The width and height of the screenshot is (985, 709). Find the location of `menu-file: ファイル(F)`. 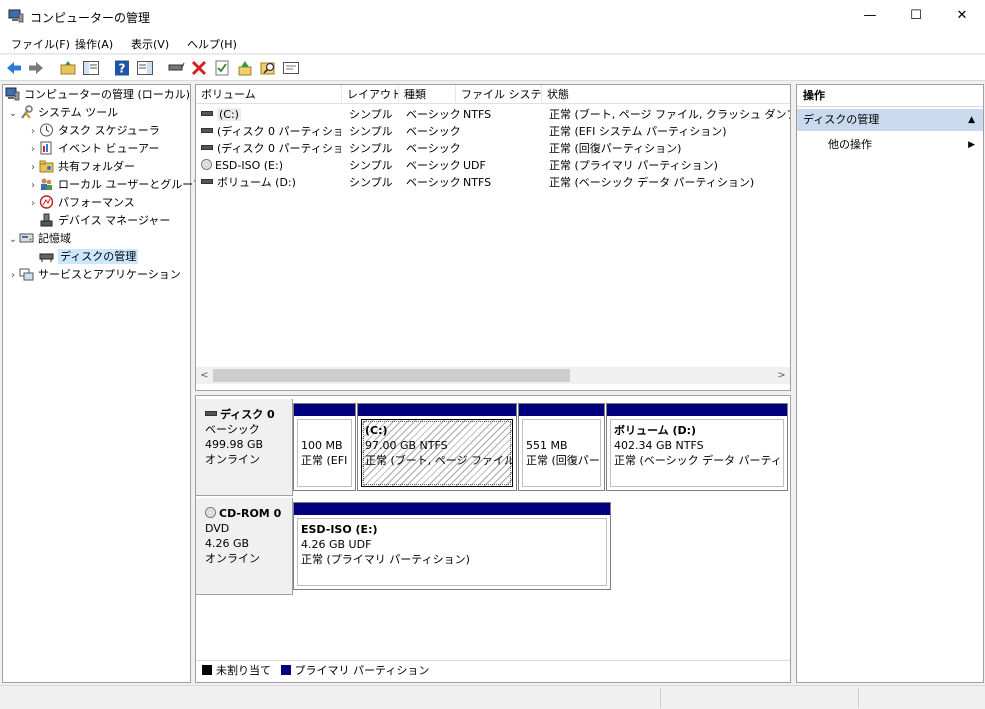

menu-file: ファイル(F) is located at coordinates (40, 44).